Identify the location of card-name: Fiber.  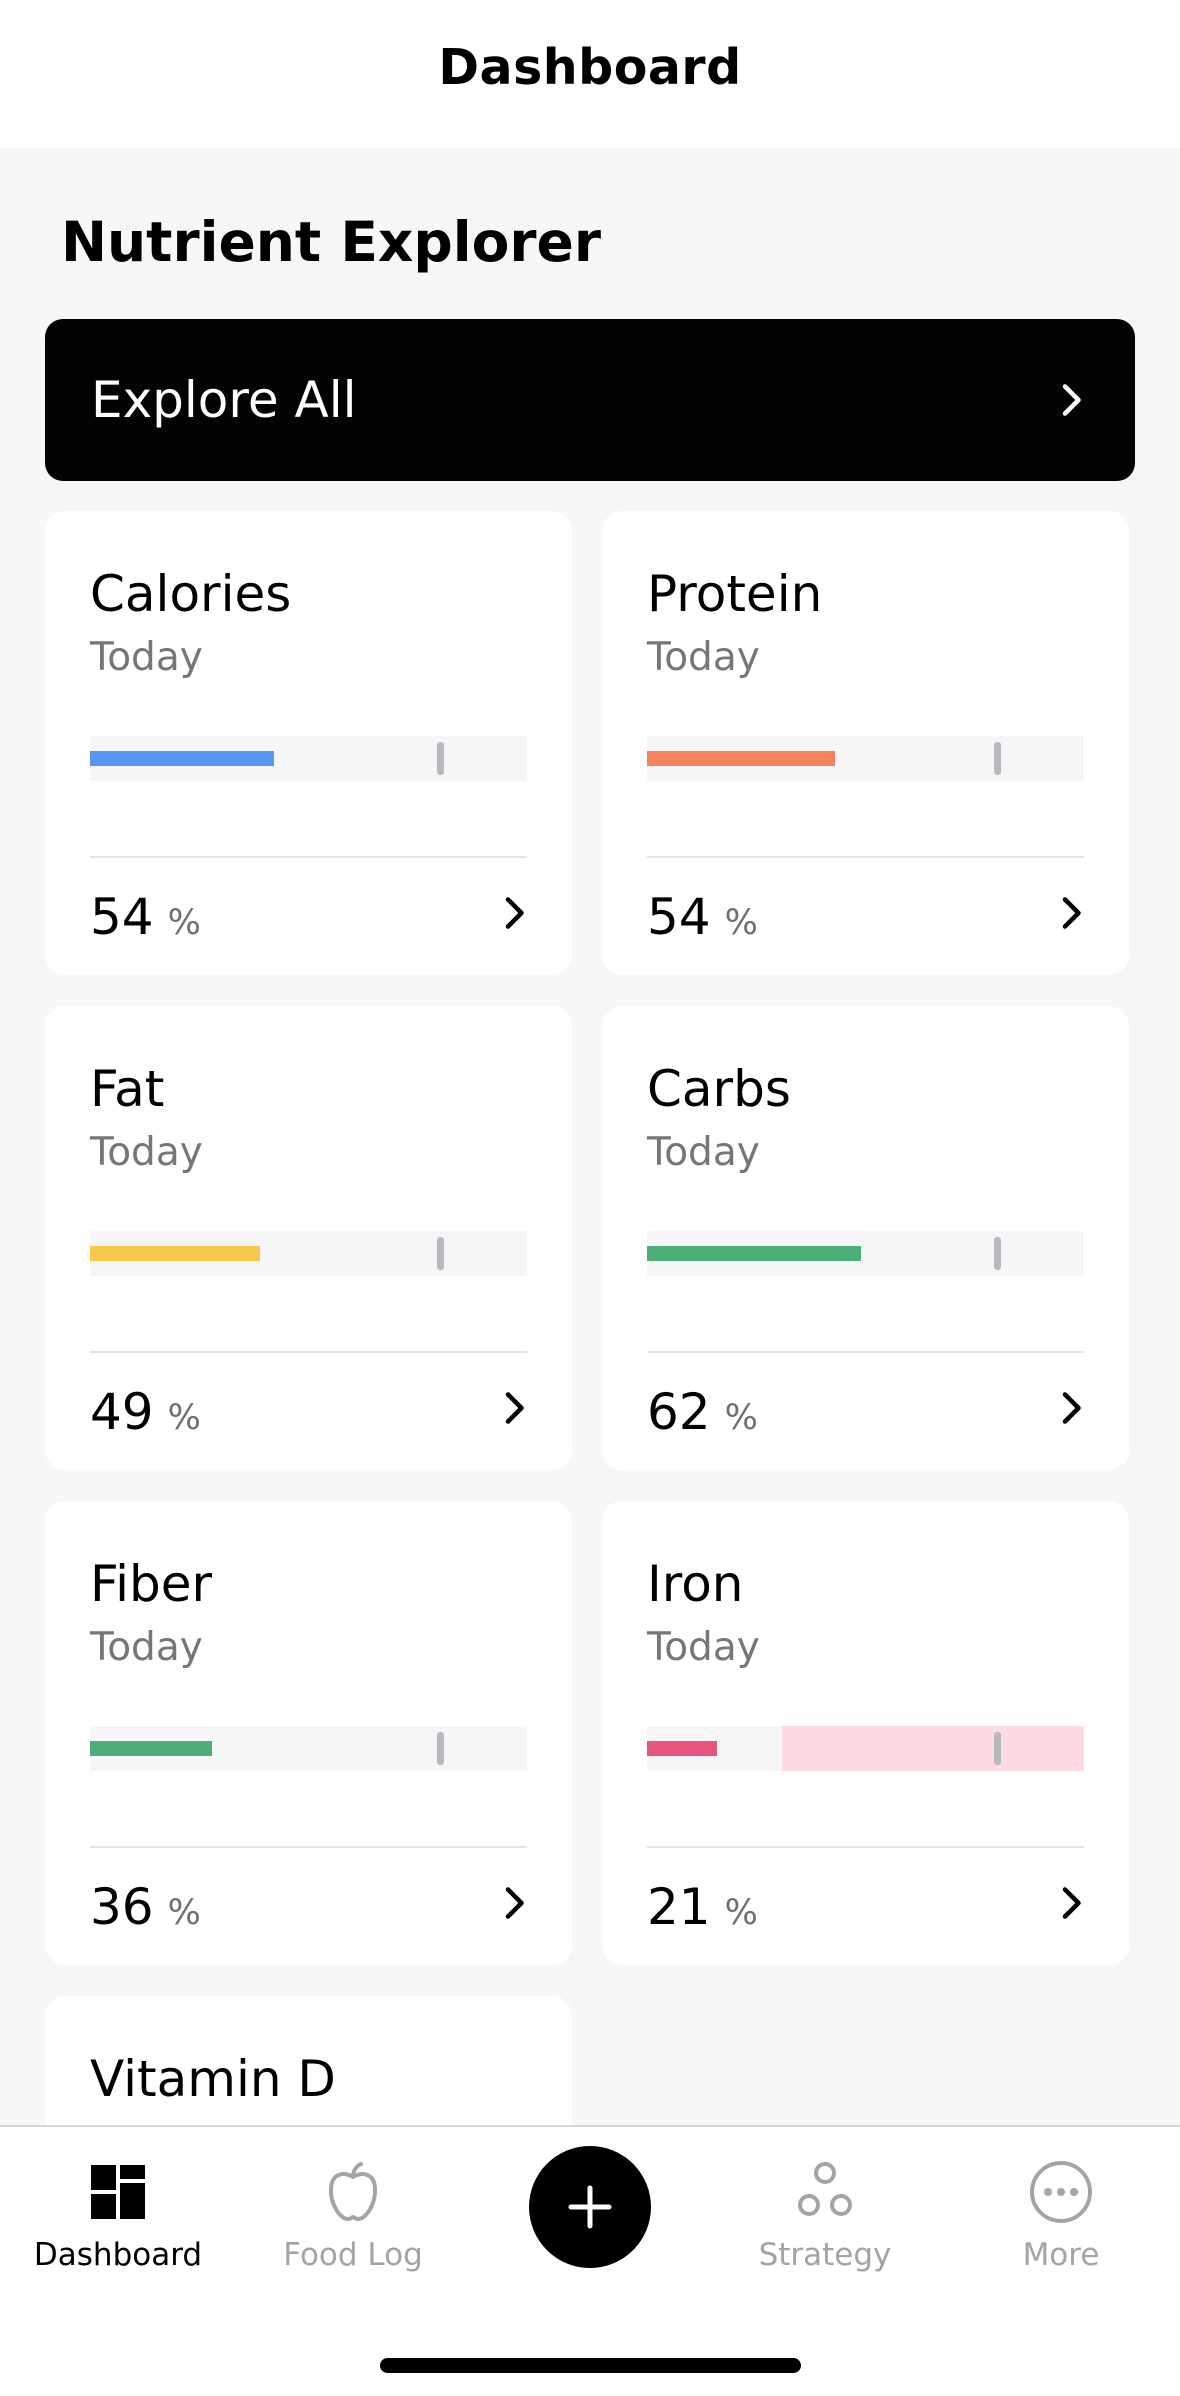
(151, 1584).